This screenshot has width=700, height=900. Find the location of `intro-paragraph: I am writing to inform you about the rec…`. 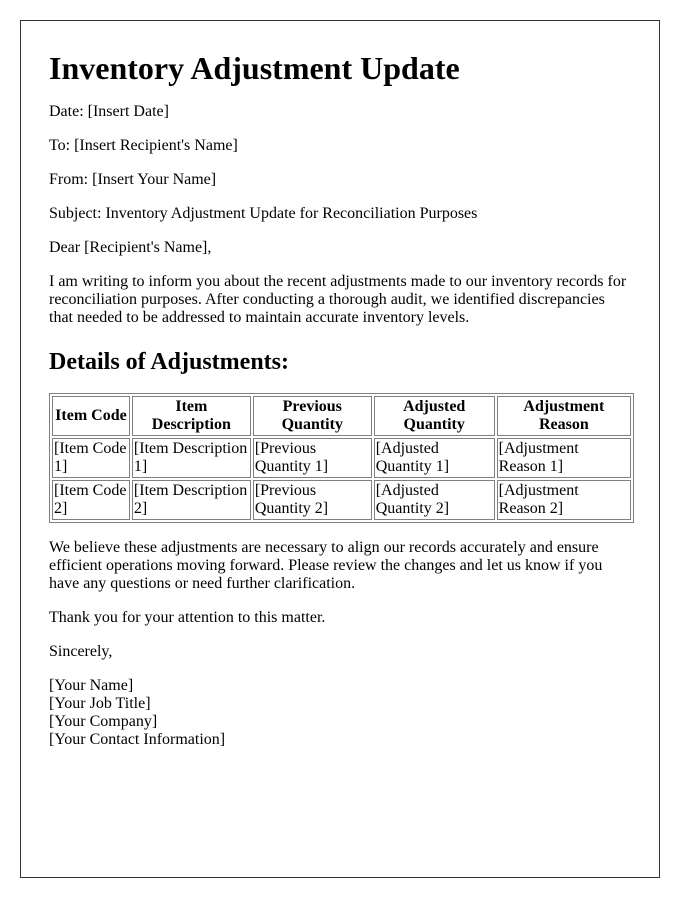

intro-paragraph: I am writing to inform you about the rec… is located at coordinates (338, 299).